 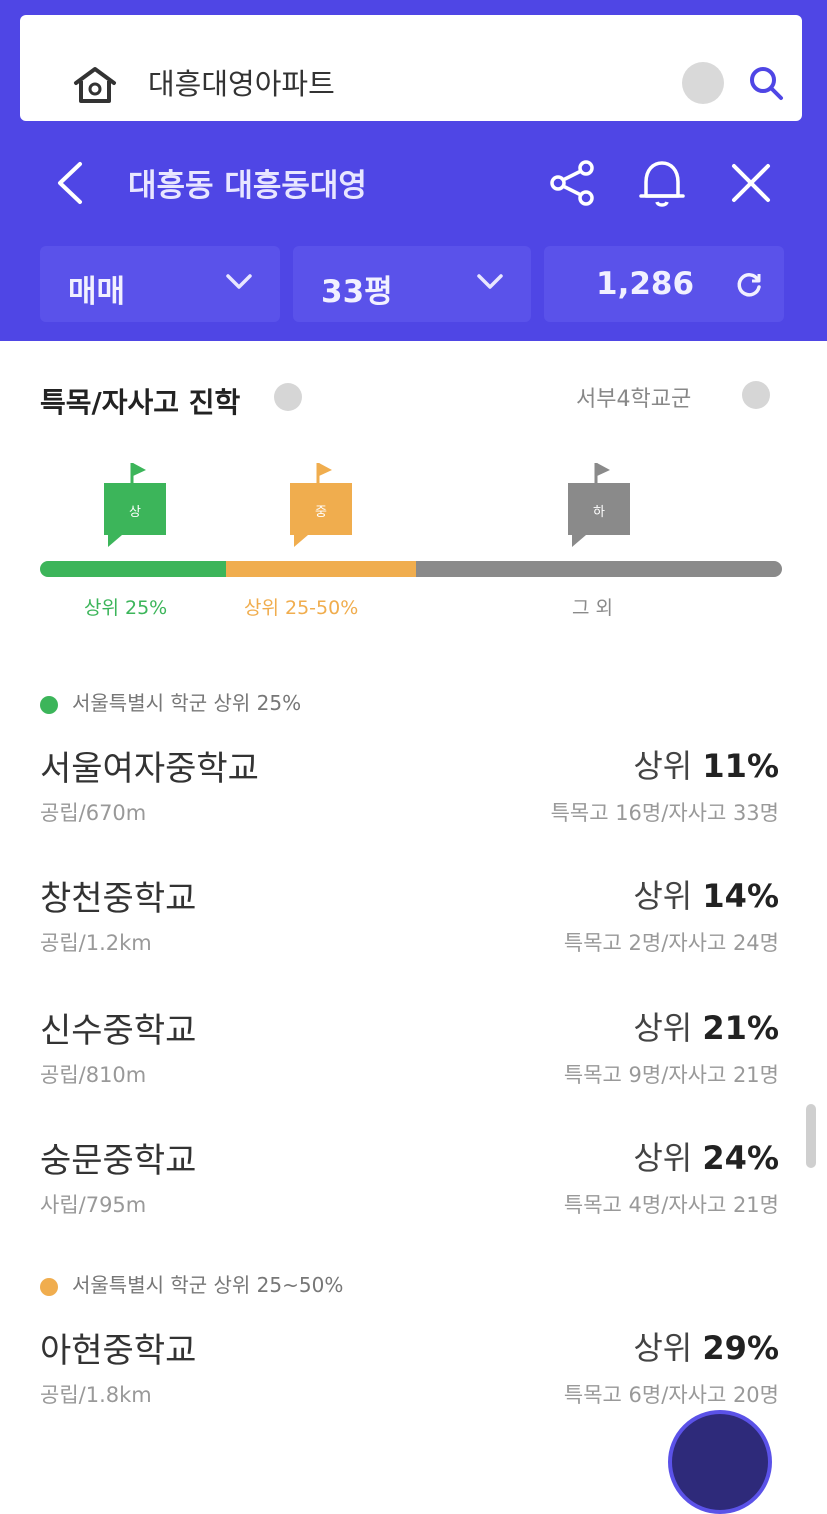 What do you see at coordinates (411, 68) in the screenshot?
I see `search-bar: 대흥대영아파트` at bounding box center [411, 68].